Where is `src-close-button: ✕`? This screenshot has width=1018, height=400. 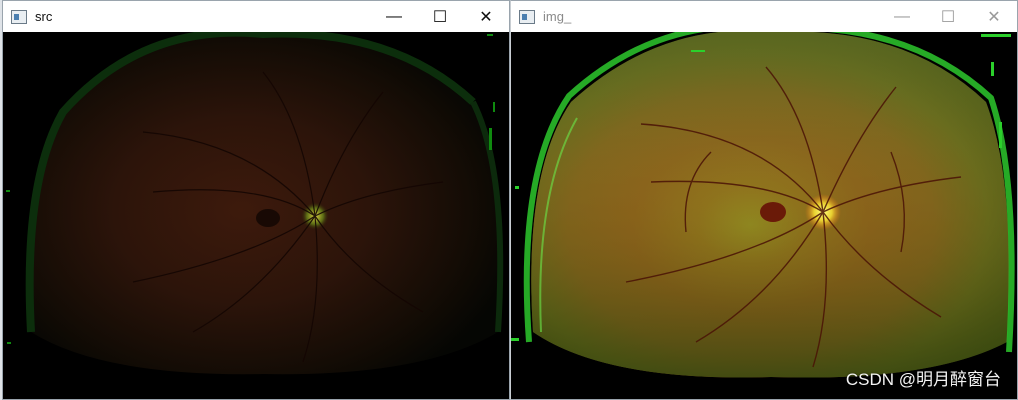 src-close-button: ✕ is located at coordinates (486, 16).